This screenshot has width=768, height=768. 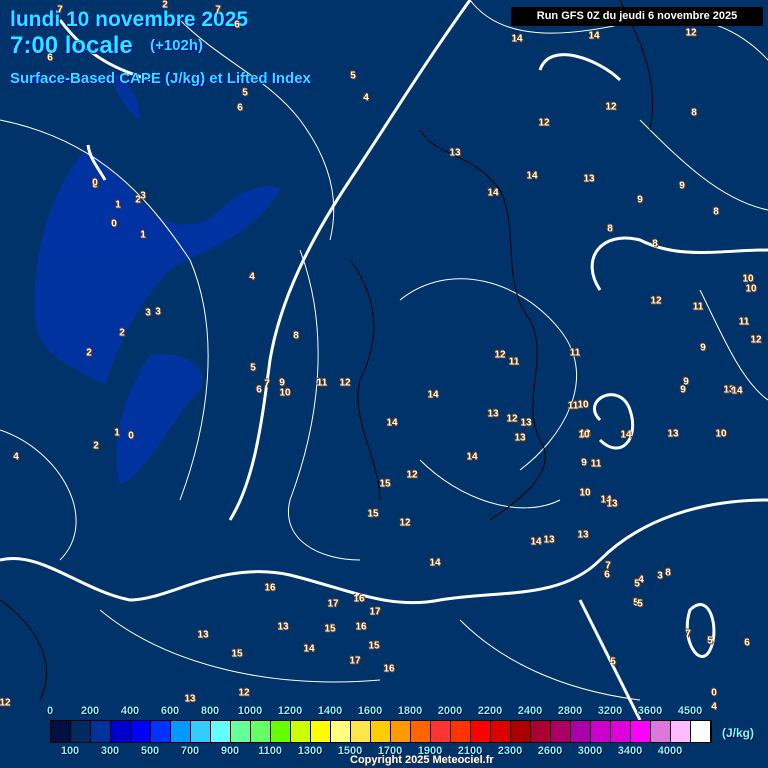 What do you see at coordinates (375, 612) in the screenshot?
I see `lifted-index-label: 17` at bounding box center [375, 612].